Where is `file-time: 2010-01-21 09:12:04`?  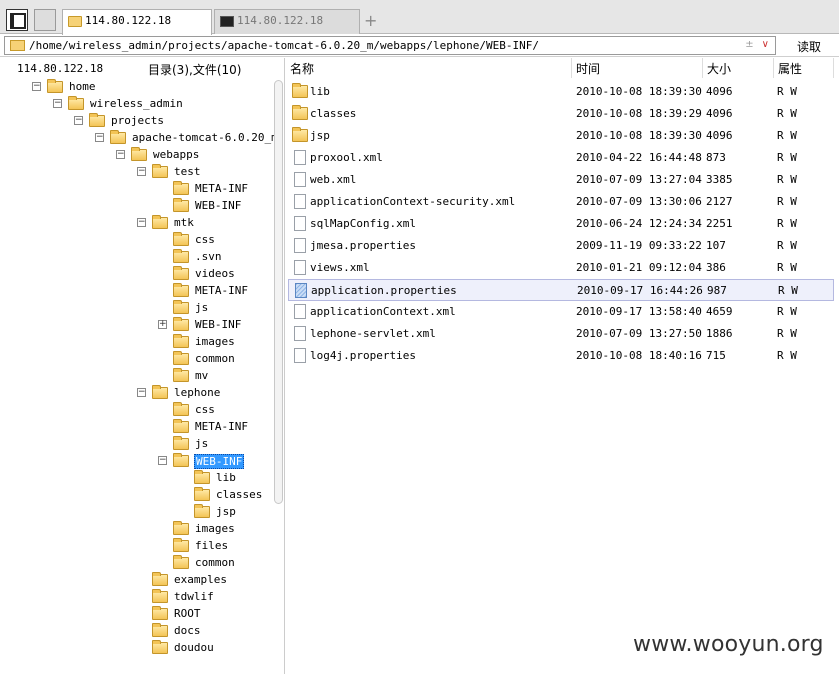
file-time: 2010-01-21 09:12:04 is located at coordinates (639, 267).